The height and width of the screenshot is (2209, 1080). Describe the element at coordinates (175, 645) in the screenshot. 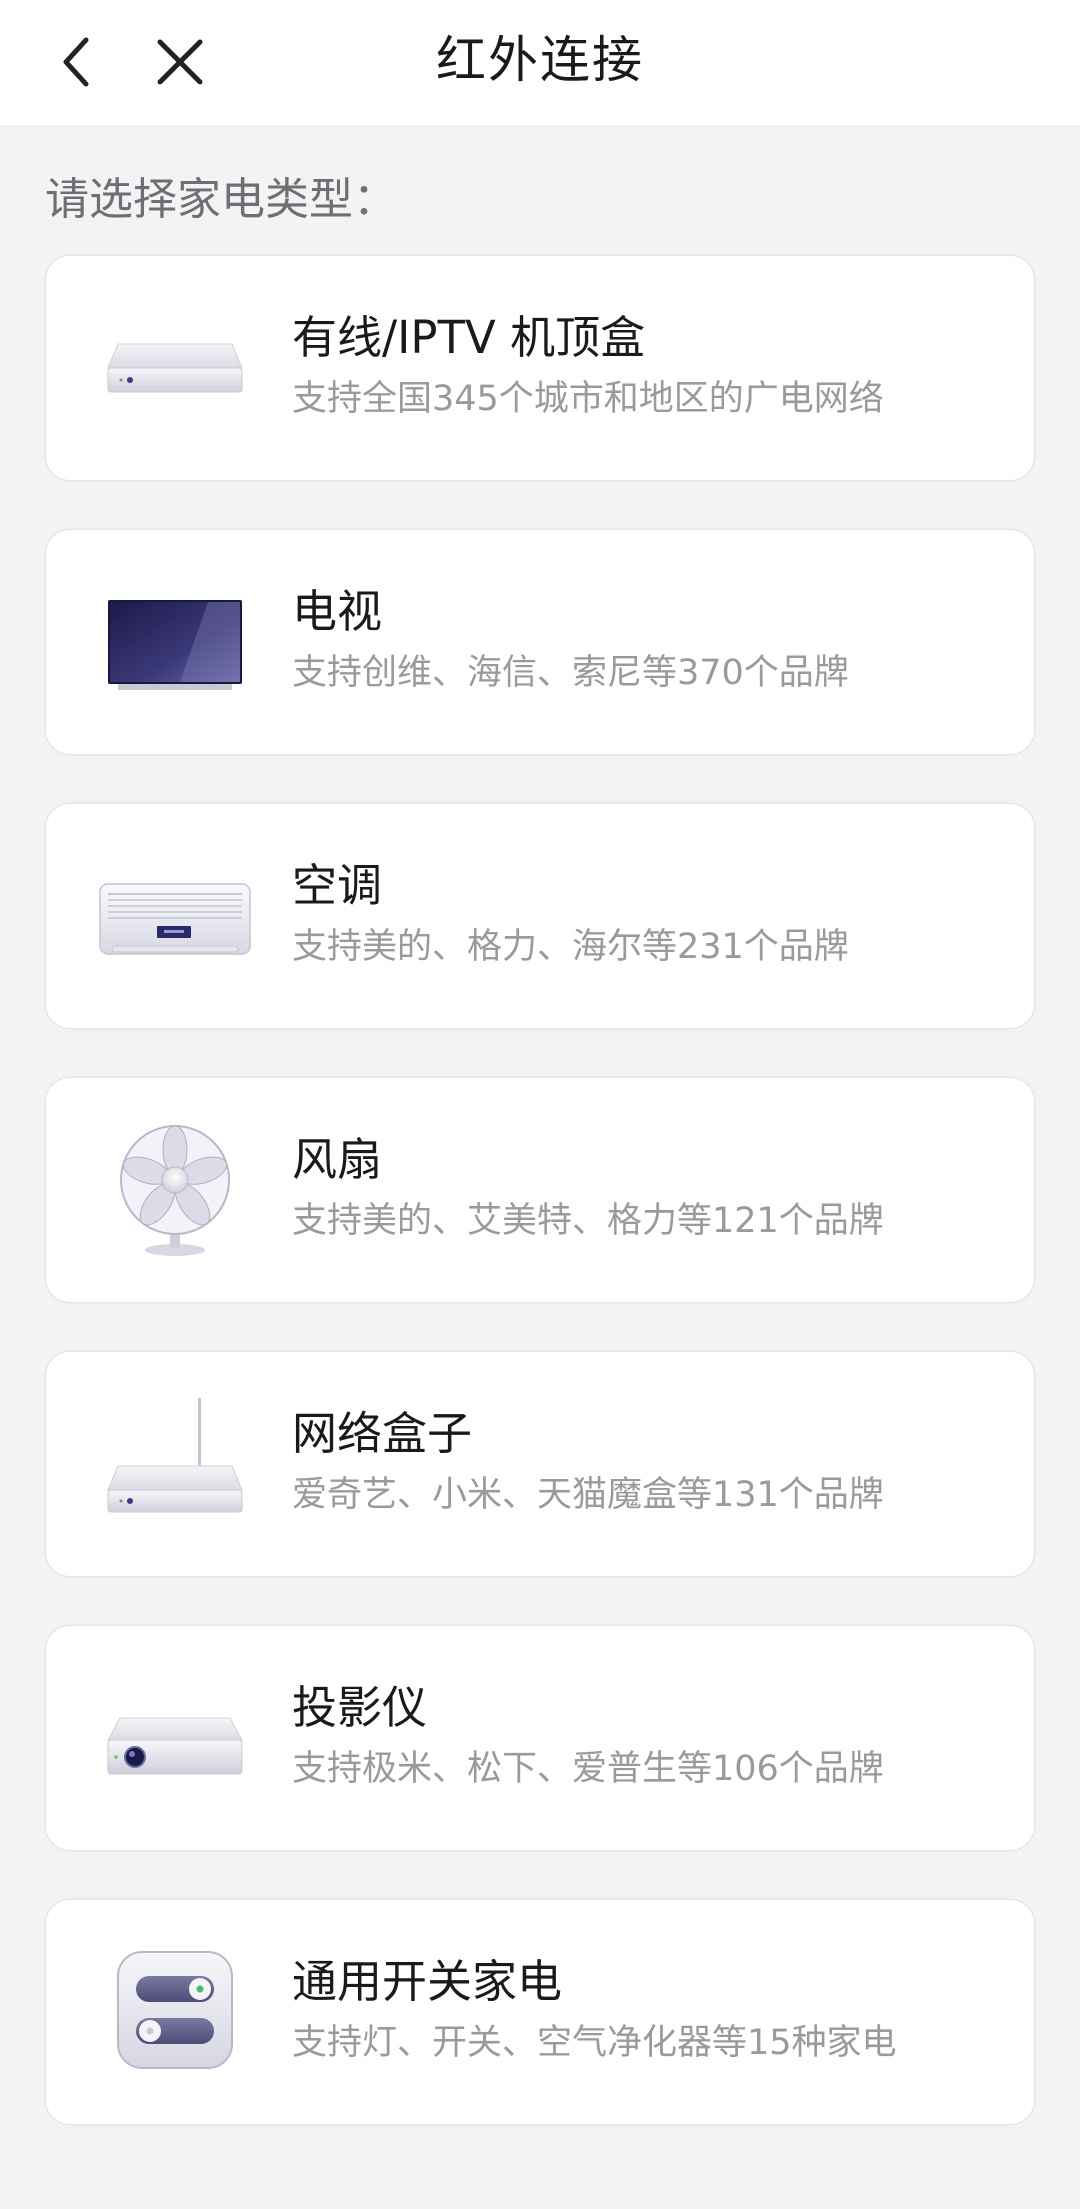

I see `tv-icon` at that location.